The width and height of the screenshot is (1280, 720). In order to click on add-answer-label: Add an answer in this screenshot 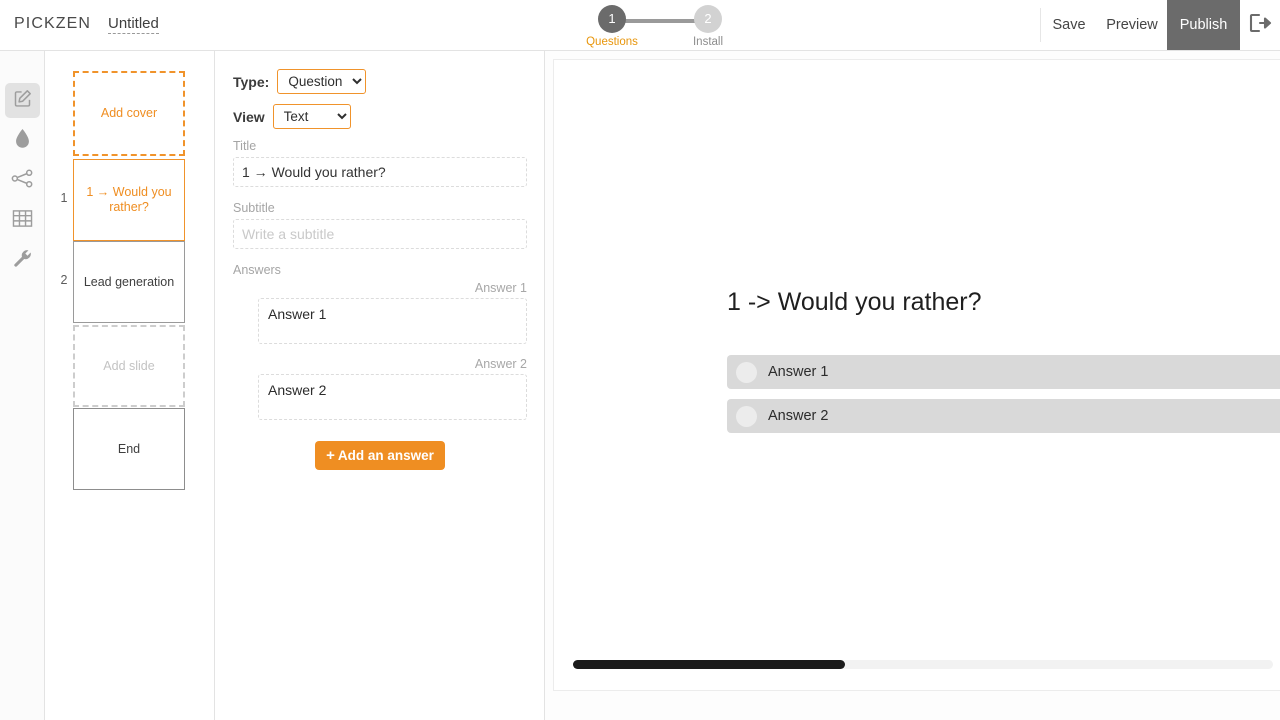, I will do `click(385, 455)`.